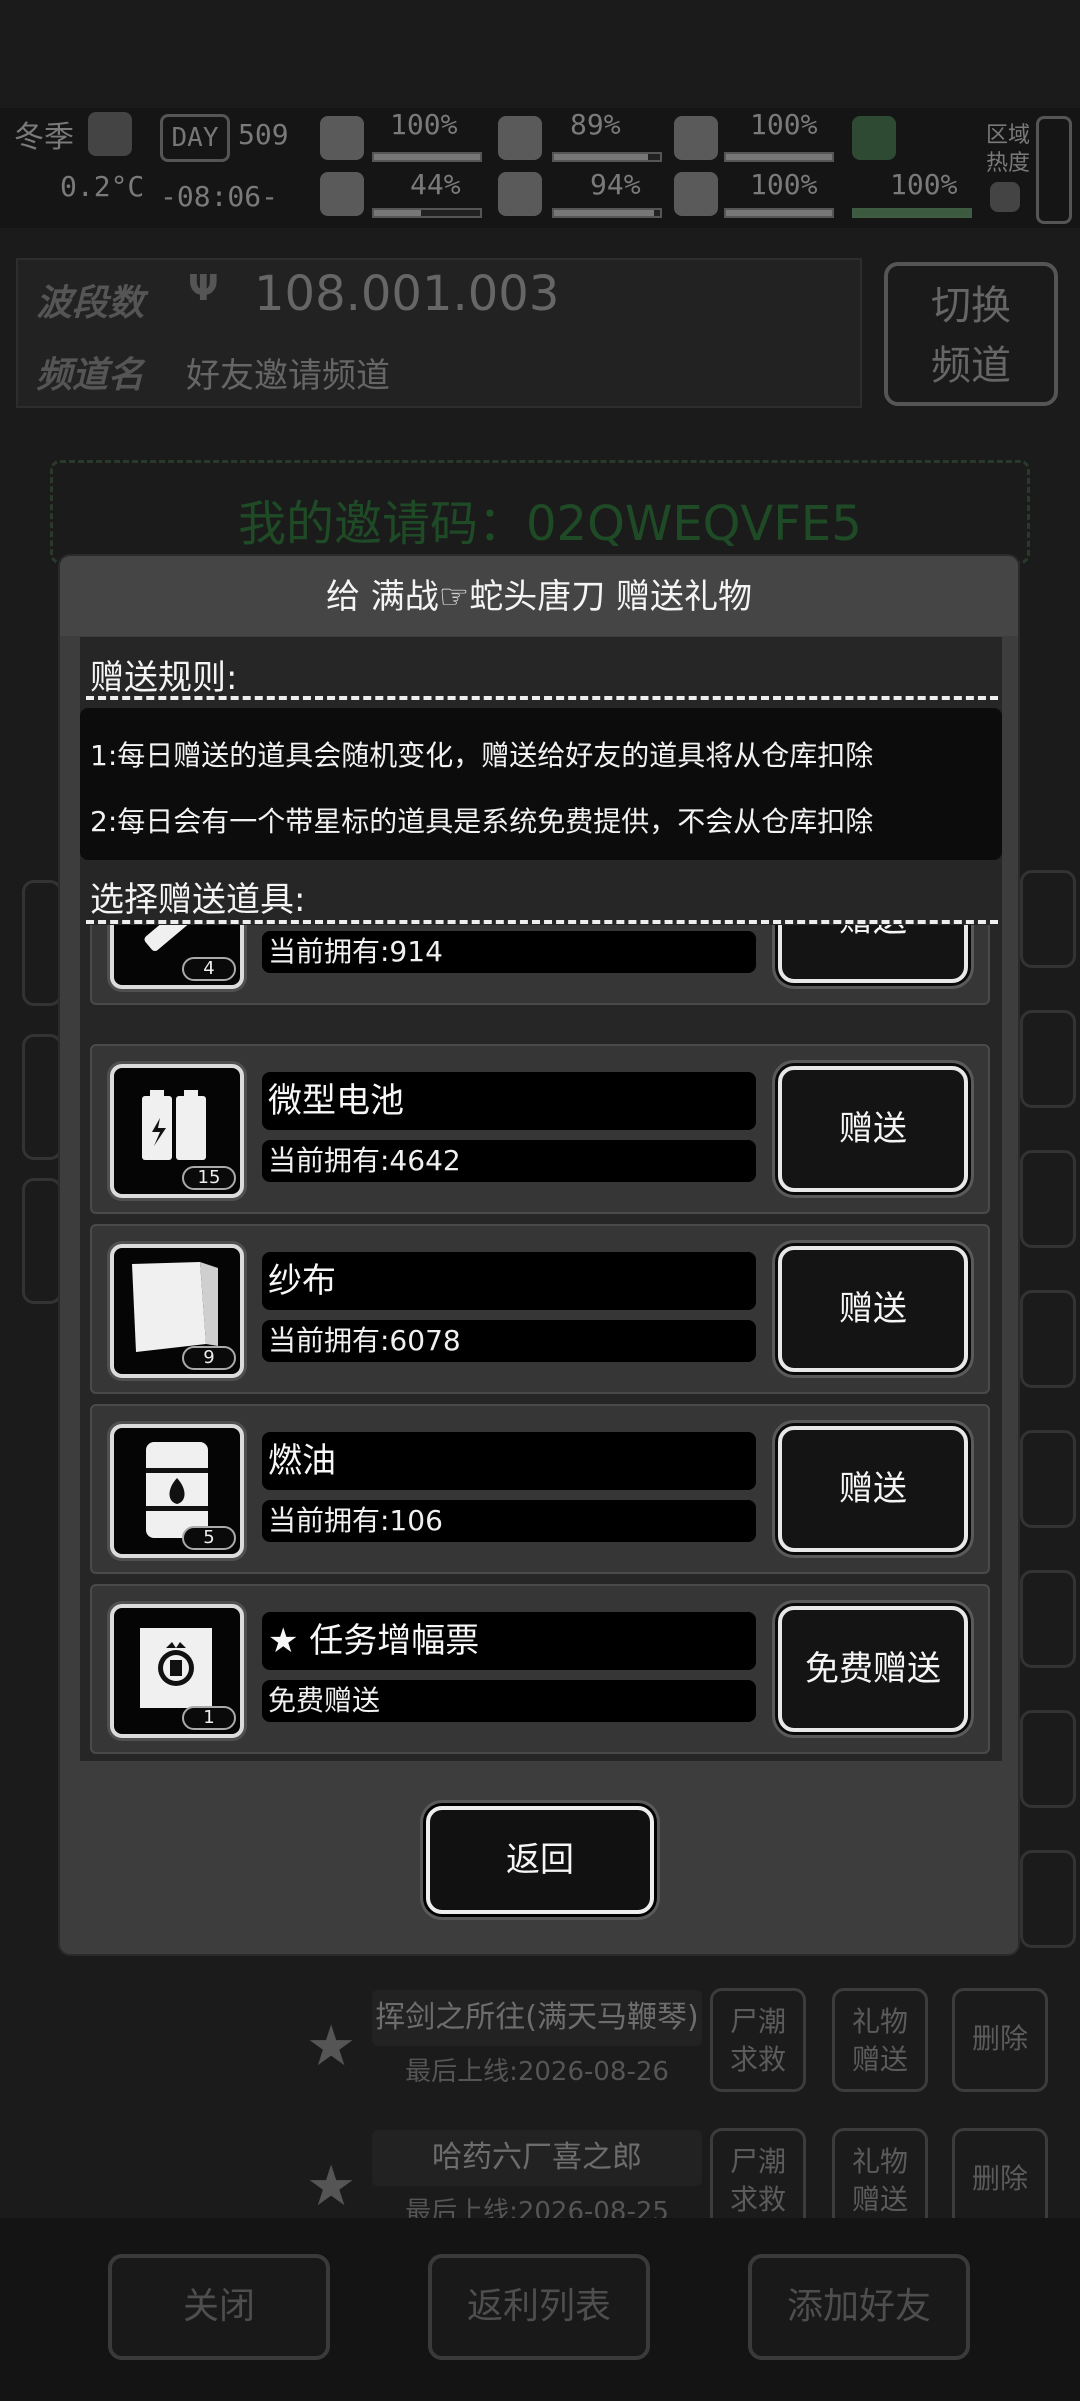 Image resolution: width=1080 pixels, height=2401 pixels. I want to click on item-count-badge: 4, so click(209, 969).